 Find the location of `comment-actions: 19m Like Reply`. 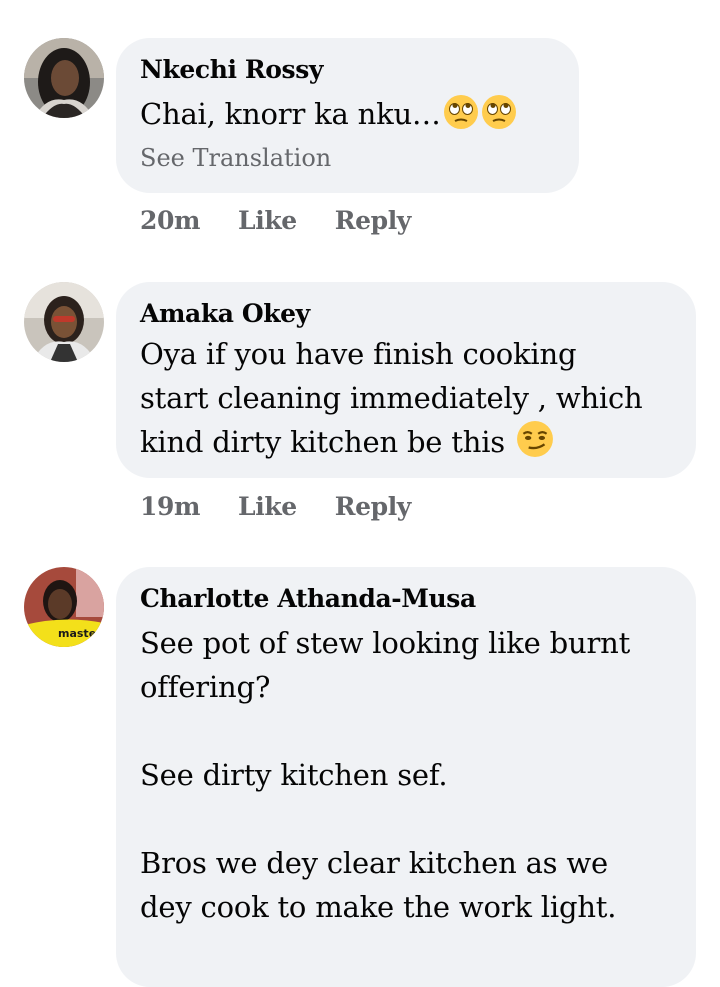

comment-actions: 19m Like Reply is located at coordinates (275, 506).